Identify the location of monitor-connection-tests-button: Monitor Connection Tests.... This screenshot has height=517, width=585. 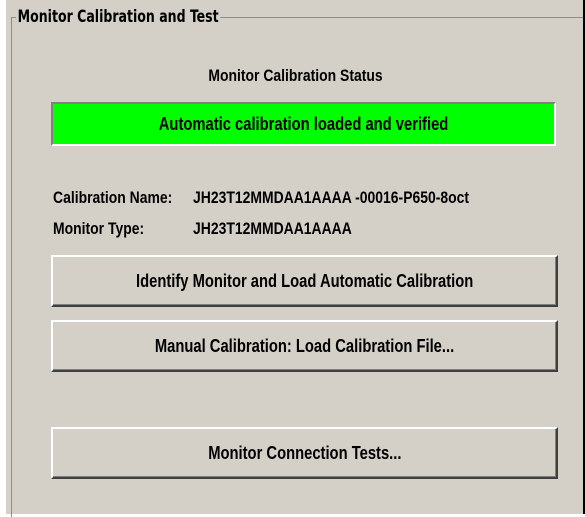
(304, 453).